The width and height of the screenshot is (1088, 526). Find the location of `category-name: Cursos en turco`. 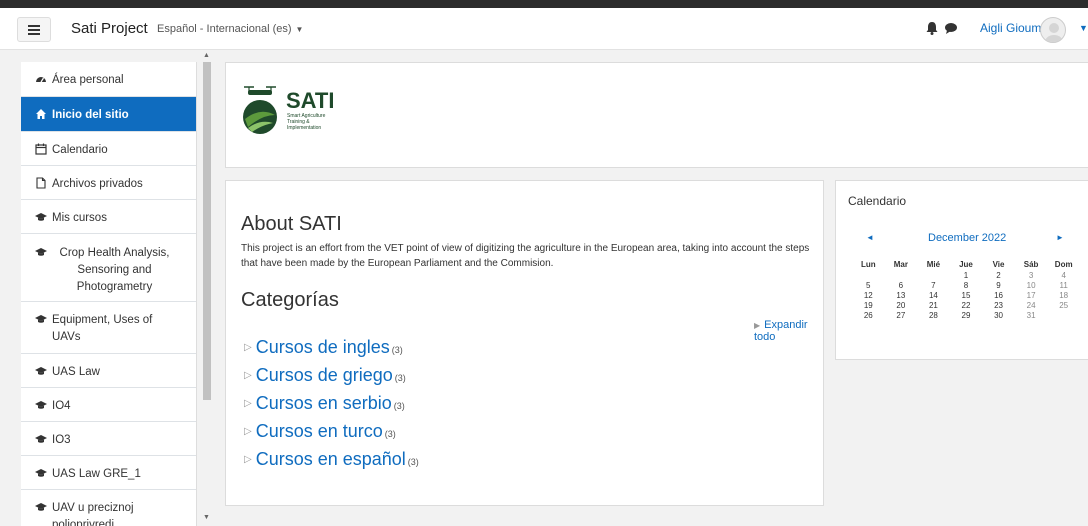

category-name: Cursos en turco is located at coordinates (319, 431).